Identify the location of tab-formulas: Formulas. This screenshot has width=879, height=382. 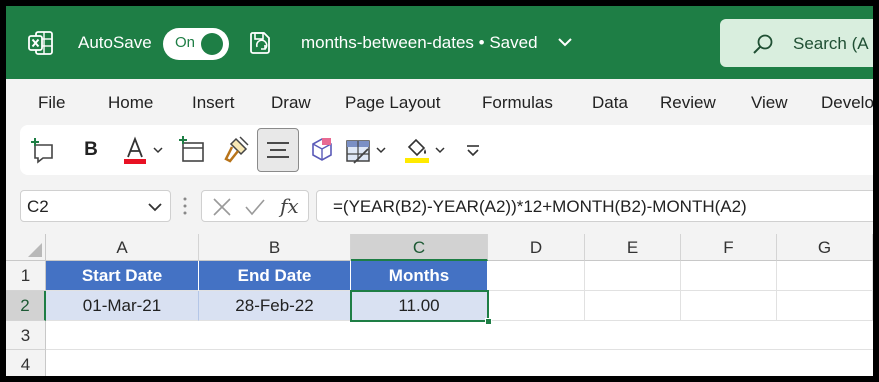
(517, 103).